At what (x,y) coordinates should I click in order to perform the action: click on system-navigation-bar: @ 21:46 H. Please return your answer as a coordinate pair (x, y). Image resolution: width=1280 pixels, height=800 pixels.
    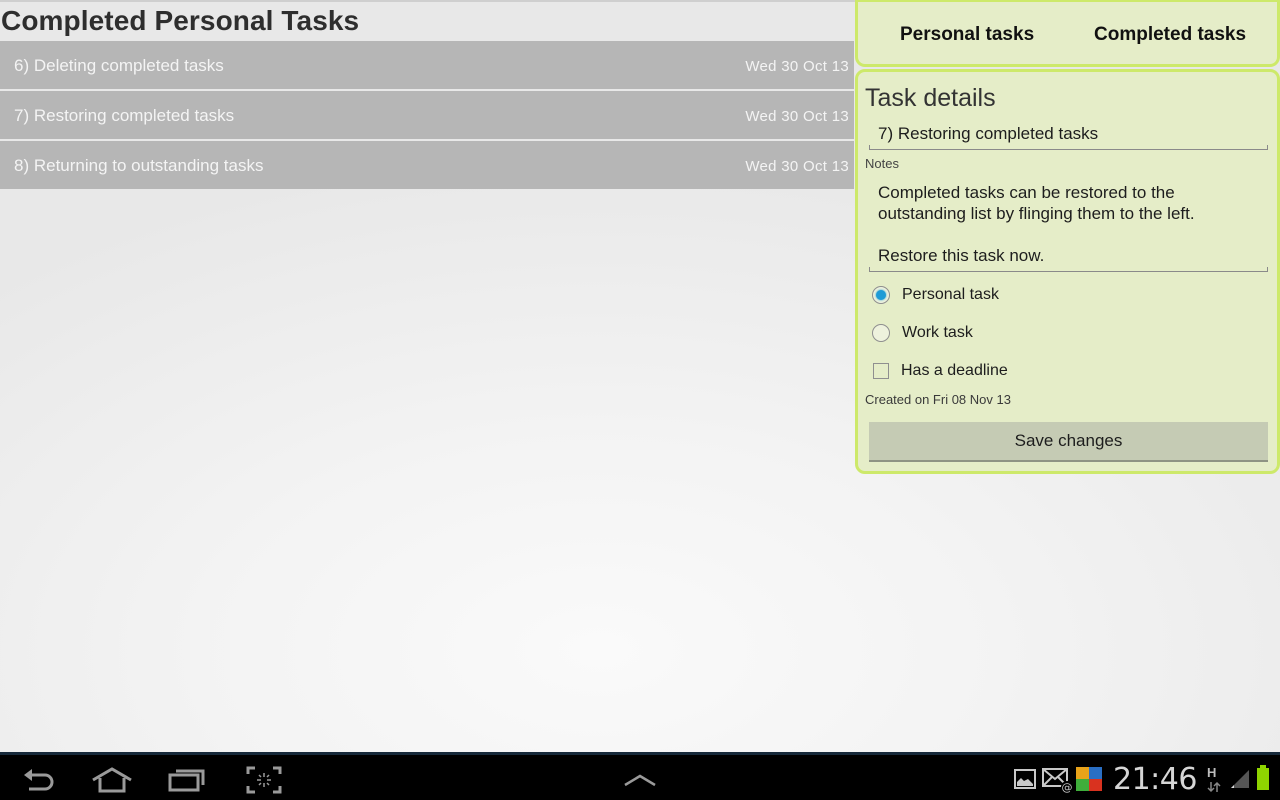
    Looking at the image, I should click on (640, 776).